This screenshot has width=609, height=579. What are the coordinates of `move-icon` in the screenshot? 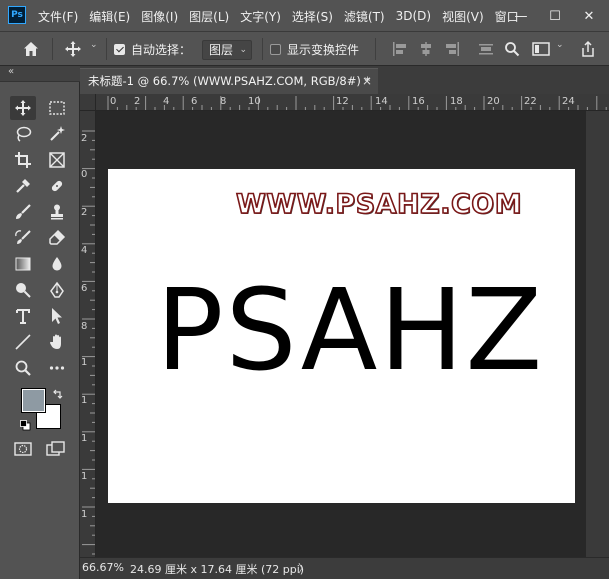 It's located at (23, 108).